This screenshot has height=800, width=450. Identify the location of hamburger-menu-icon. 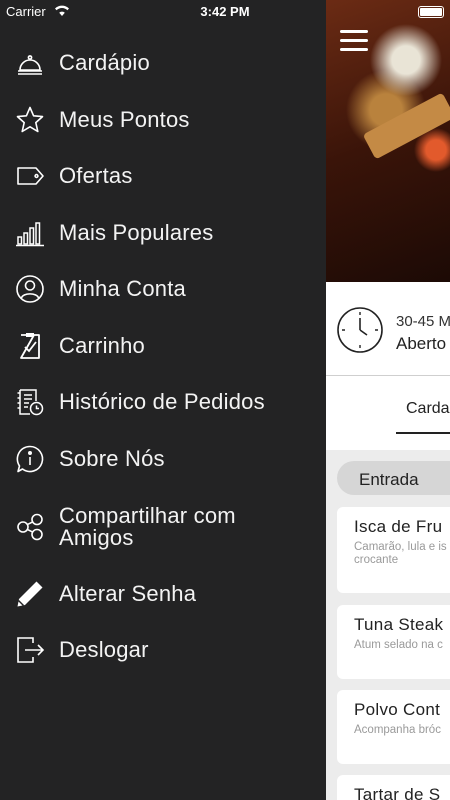
(354, 41).